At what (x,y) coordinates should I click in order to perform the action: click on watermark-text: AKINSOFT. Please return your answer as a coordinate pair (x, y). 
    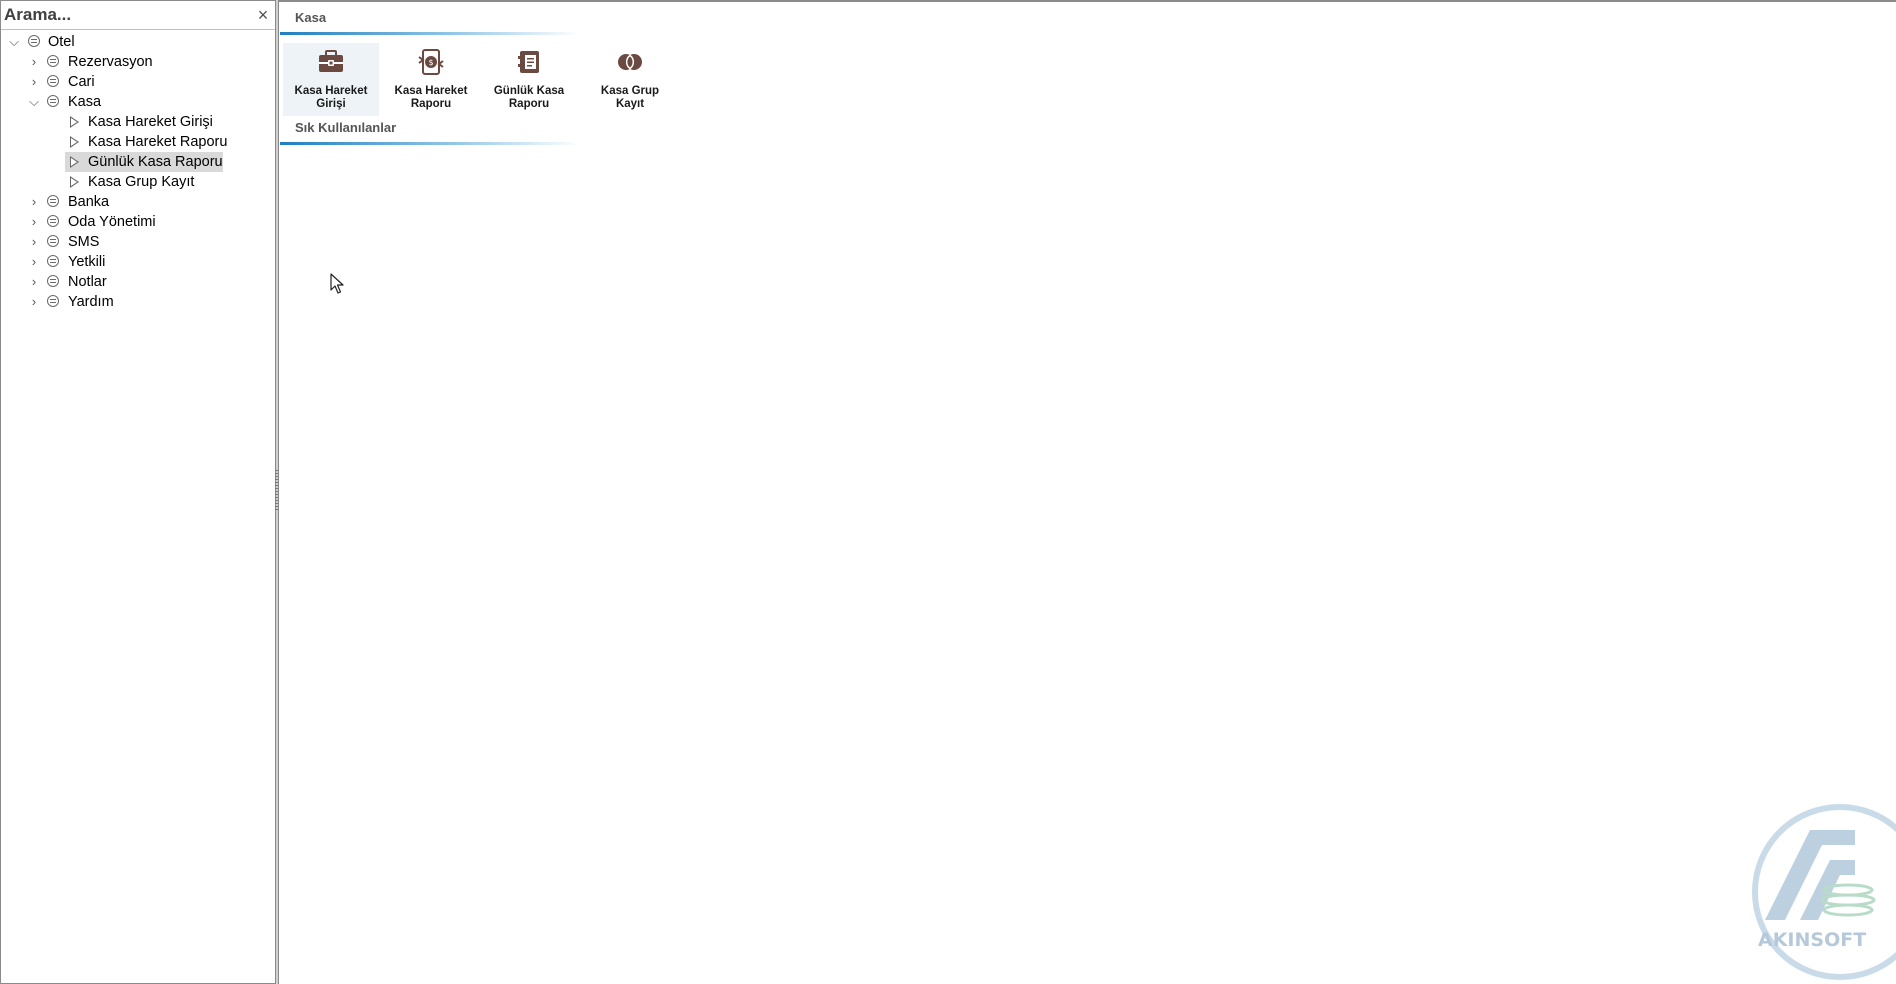
    Looking at the image, I should click on (1812, 940).